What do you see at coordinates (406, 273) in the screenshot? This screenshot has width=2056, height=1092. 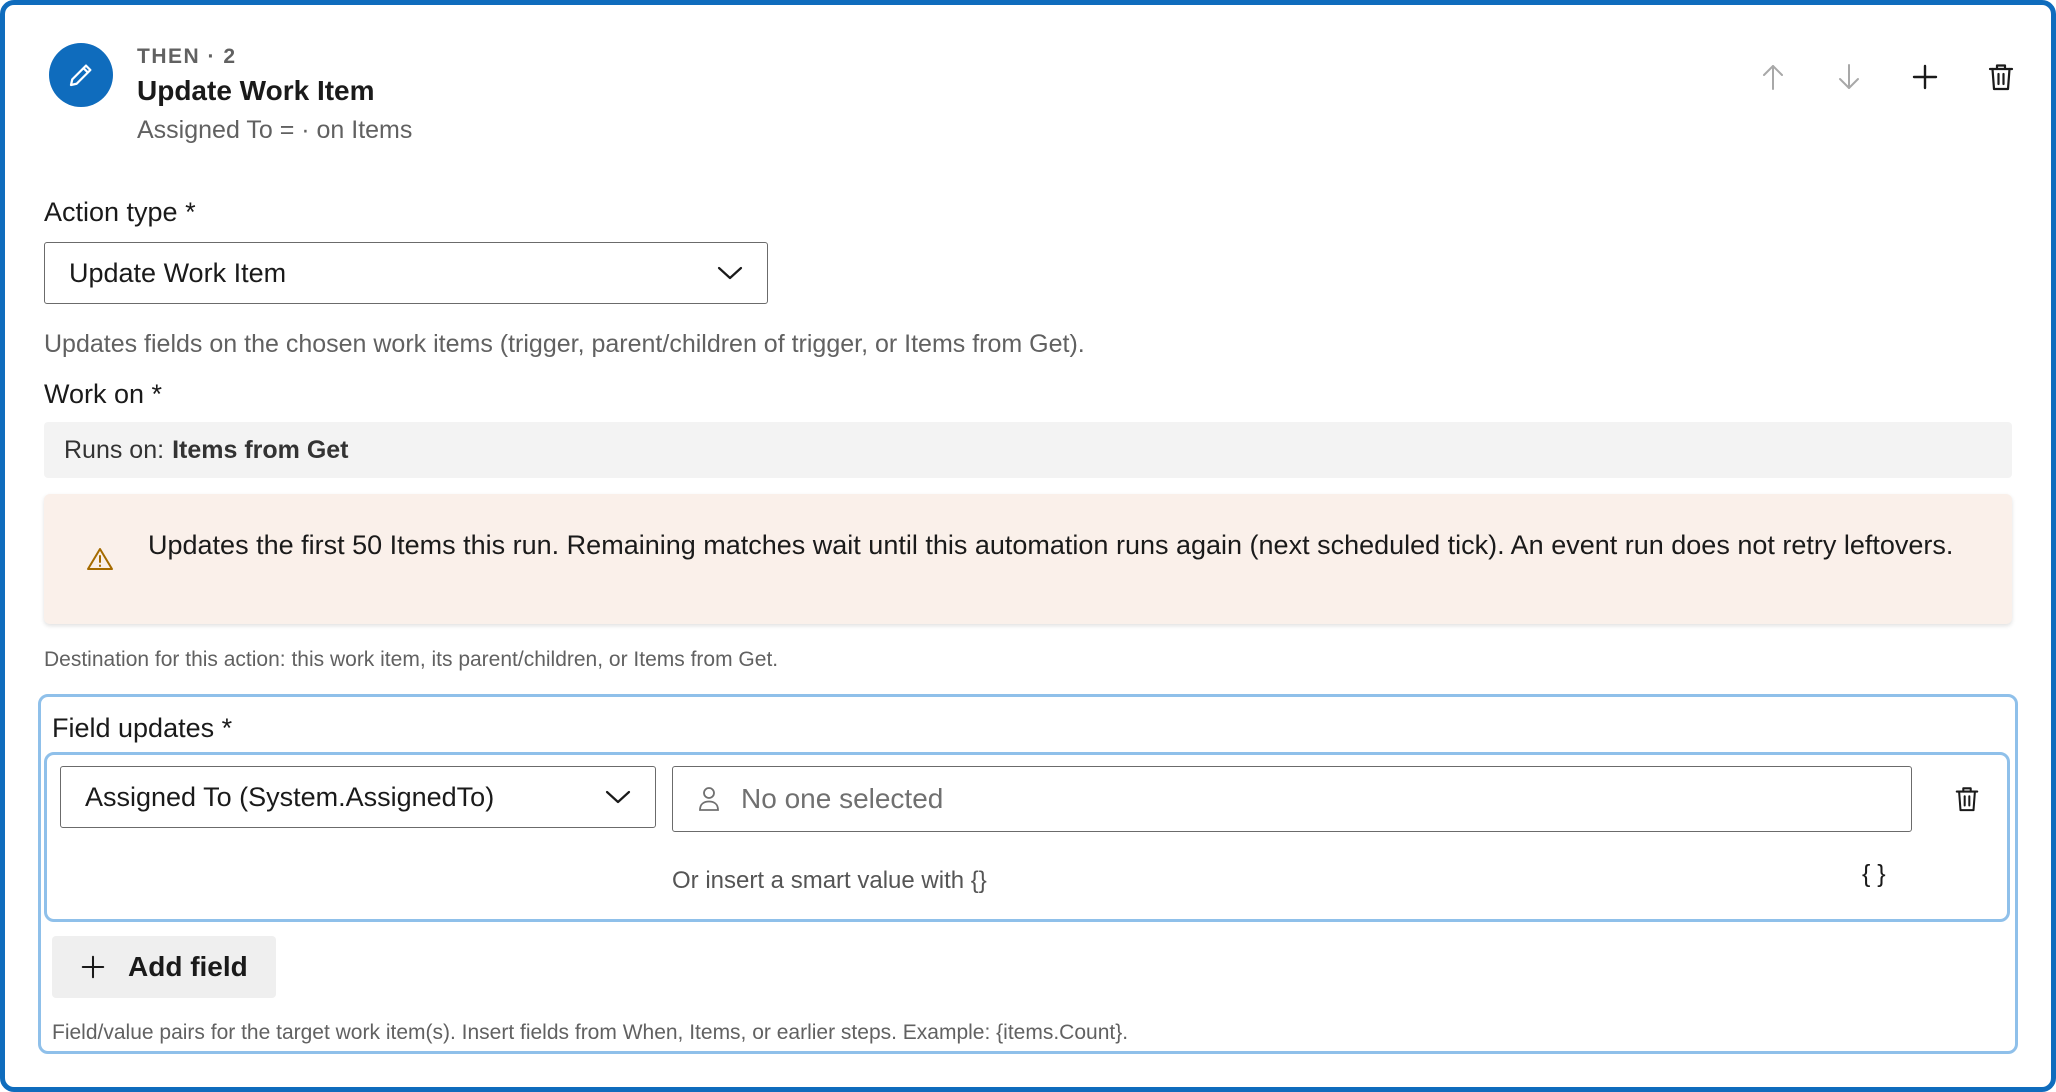 I see `action-type-dropdown: Update Work Item` at bounding box center [406, 273].